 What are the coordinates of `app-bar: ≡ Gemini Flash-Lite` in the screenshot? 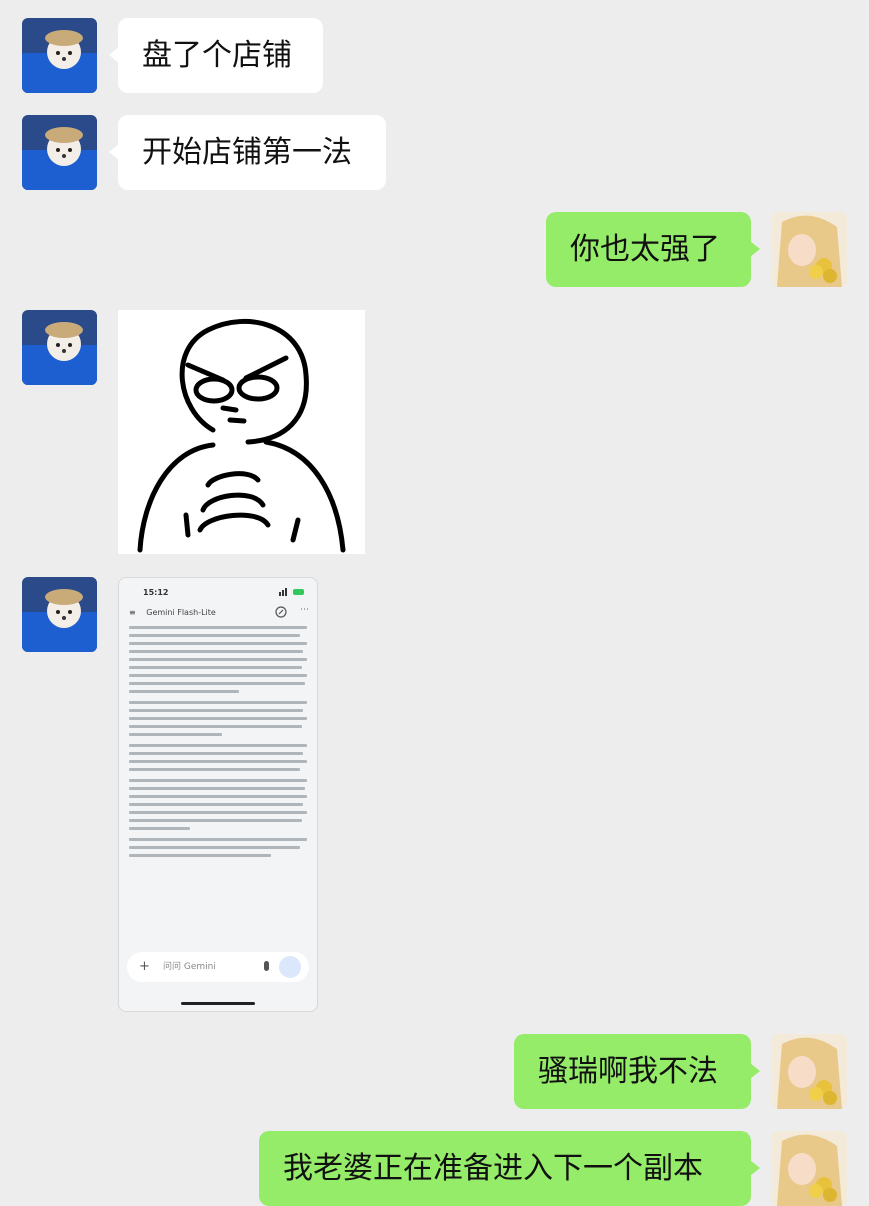 It's located at (172, 612).